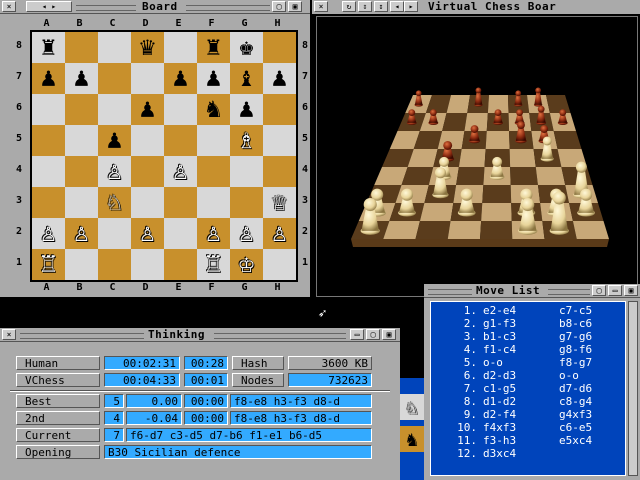  I want to click on square-g8: ♚, so click(246, 47).